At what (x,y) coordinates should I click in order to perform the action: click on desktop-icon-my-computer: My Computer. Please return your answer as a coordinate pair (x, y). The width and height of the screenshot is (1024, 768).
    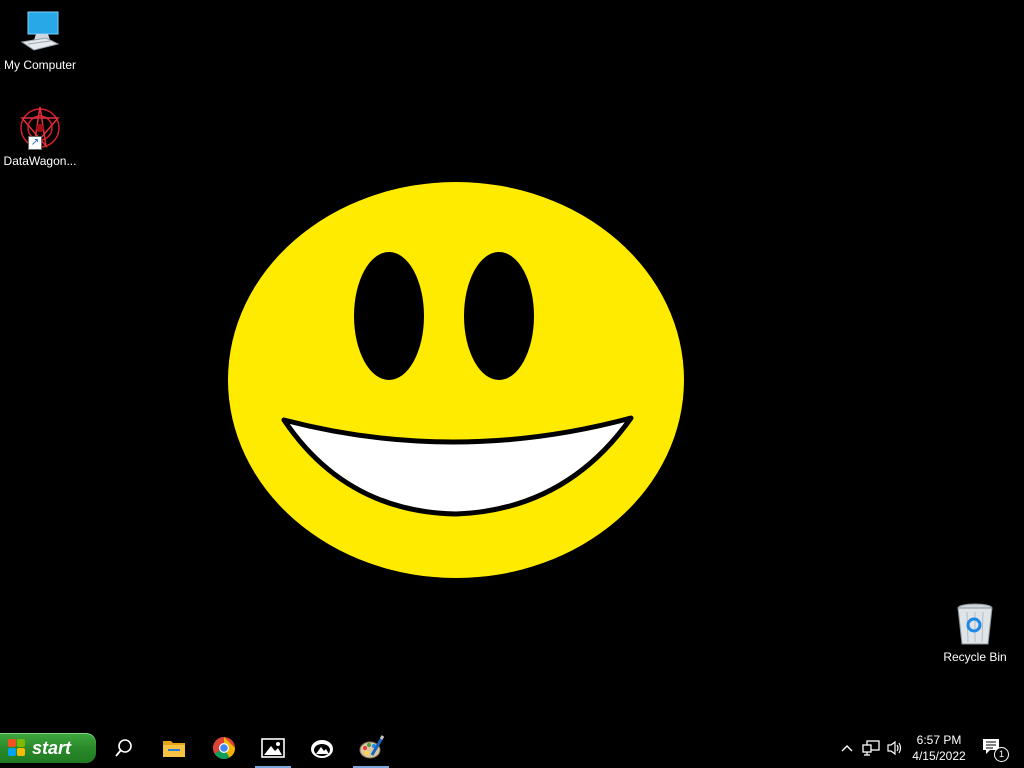
    Looking at the image, I should click on (40, 40).